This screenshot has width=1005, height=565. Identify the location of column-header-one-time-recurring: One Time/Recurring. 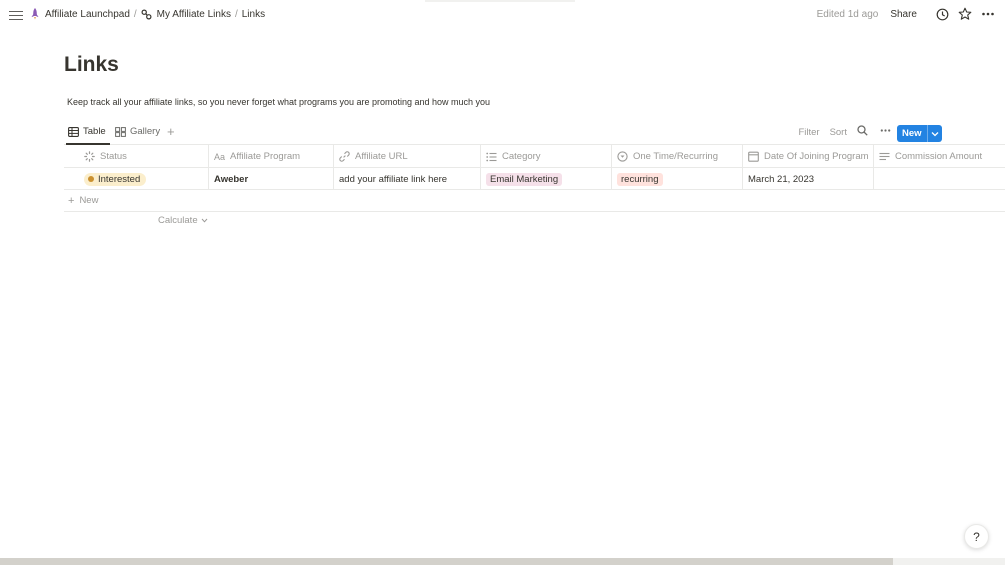
(677, 156).